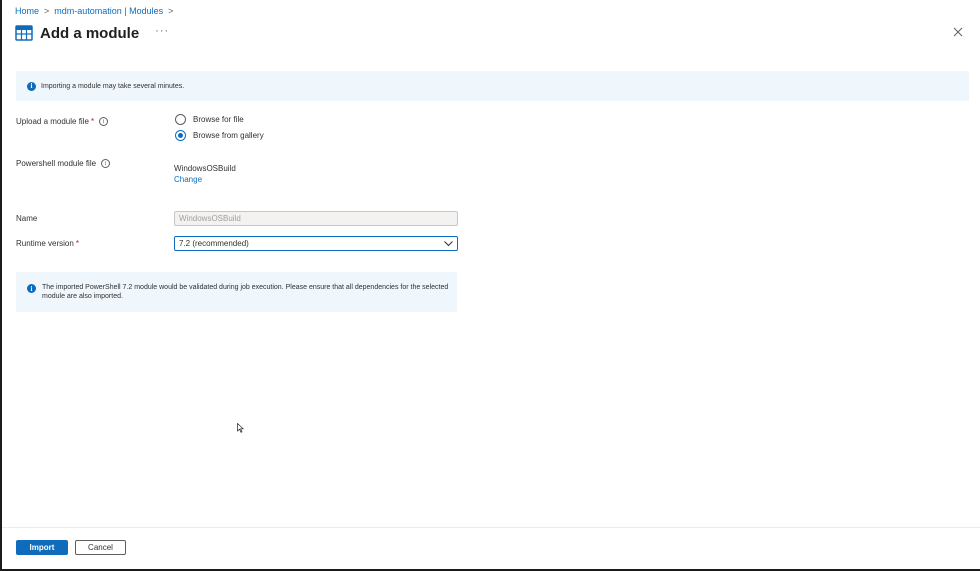  Describe the element at coordinates (108, 11) in the screenshot. I see `breadcrumb-modules: mdm-automation | Modules` at that location.